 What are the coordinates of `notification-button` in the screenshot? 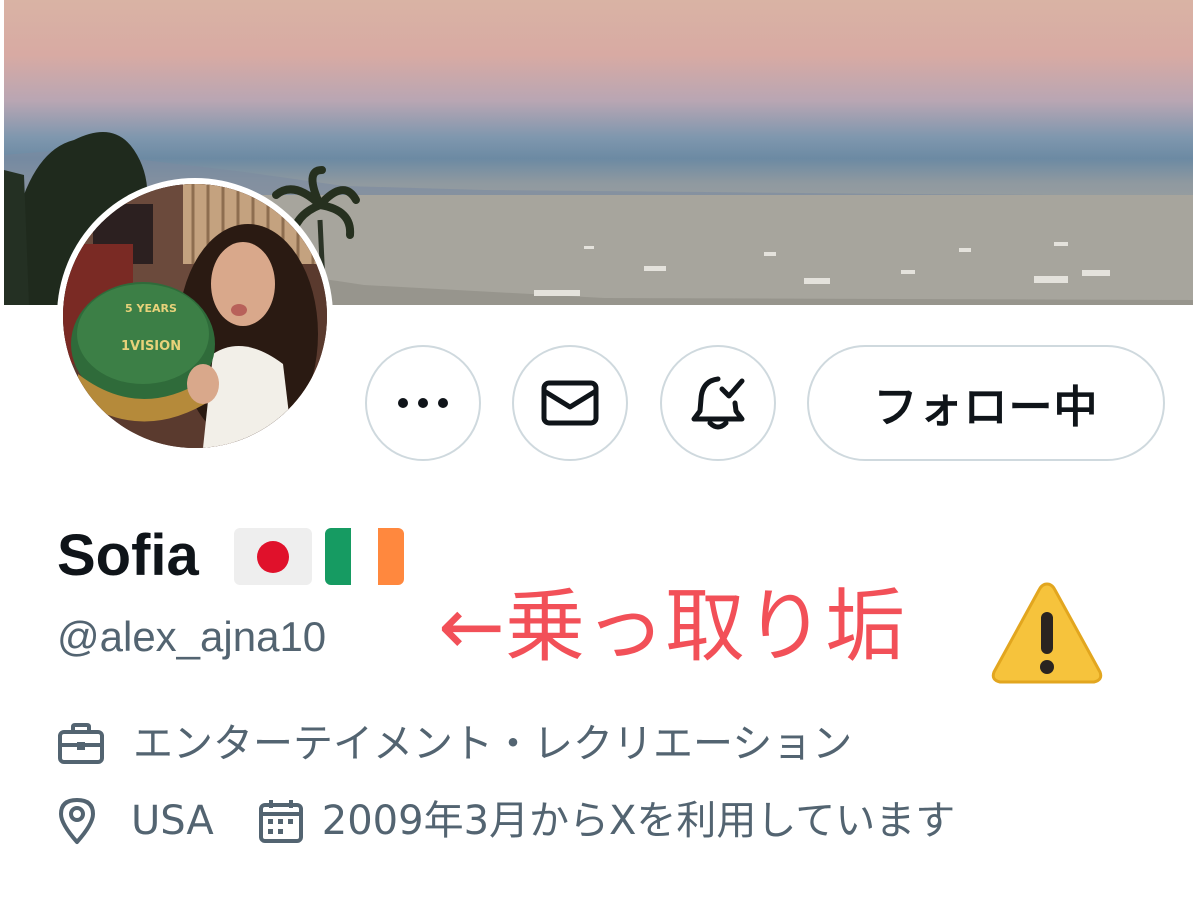 It's located at (718, 403).